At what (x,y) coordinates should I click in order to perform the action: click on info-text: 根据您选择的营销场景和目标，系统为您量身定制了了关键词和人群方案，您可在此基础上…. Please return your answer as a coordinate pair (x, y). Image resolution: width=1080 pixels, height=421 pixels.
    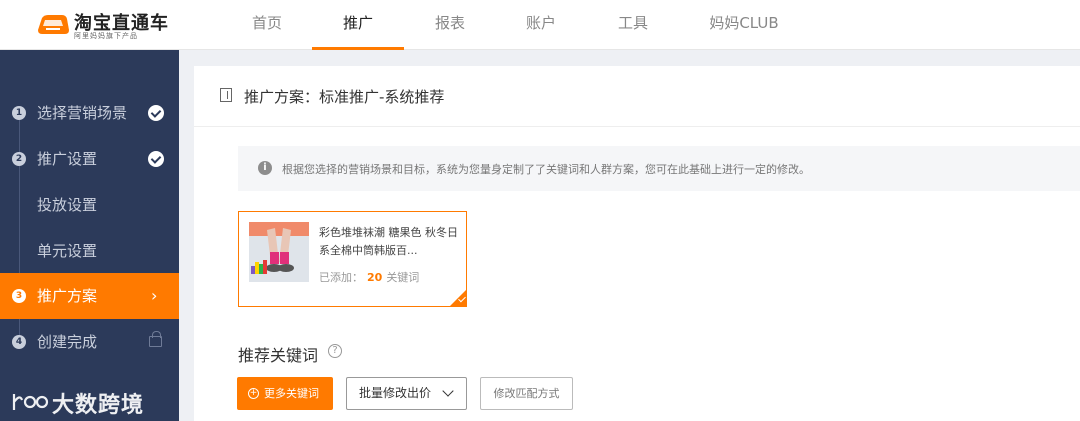
    Looking at the image, I should click on (546, 169).